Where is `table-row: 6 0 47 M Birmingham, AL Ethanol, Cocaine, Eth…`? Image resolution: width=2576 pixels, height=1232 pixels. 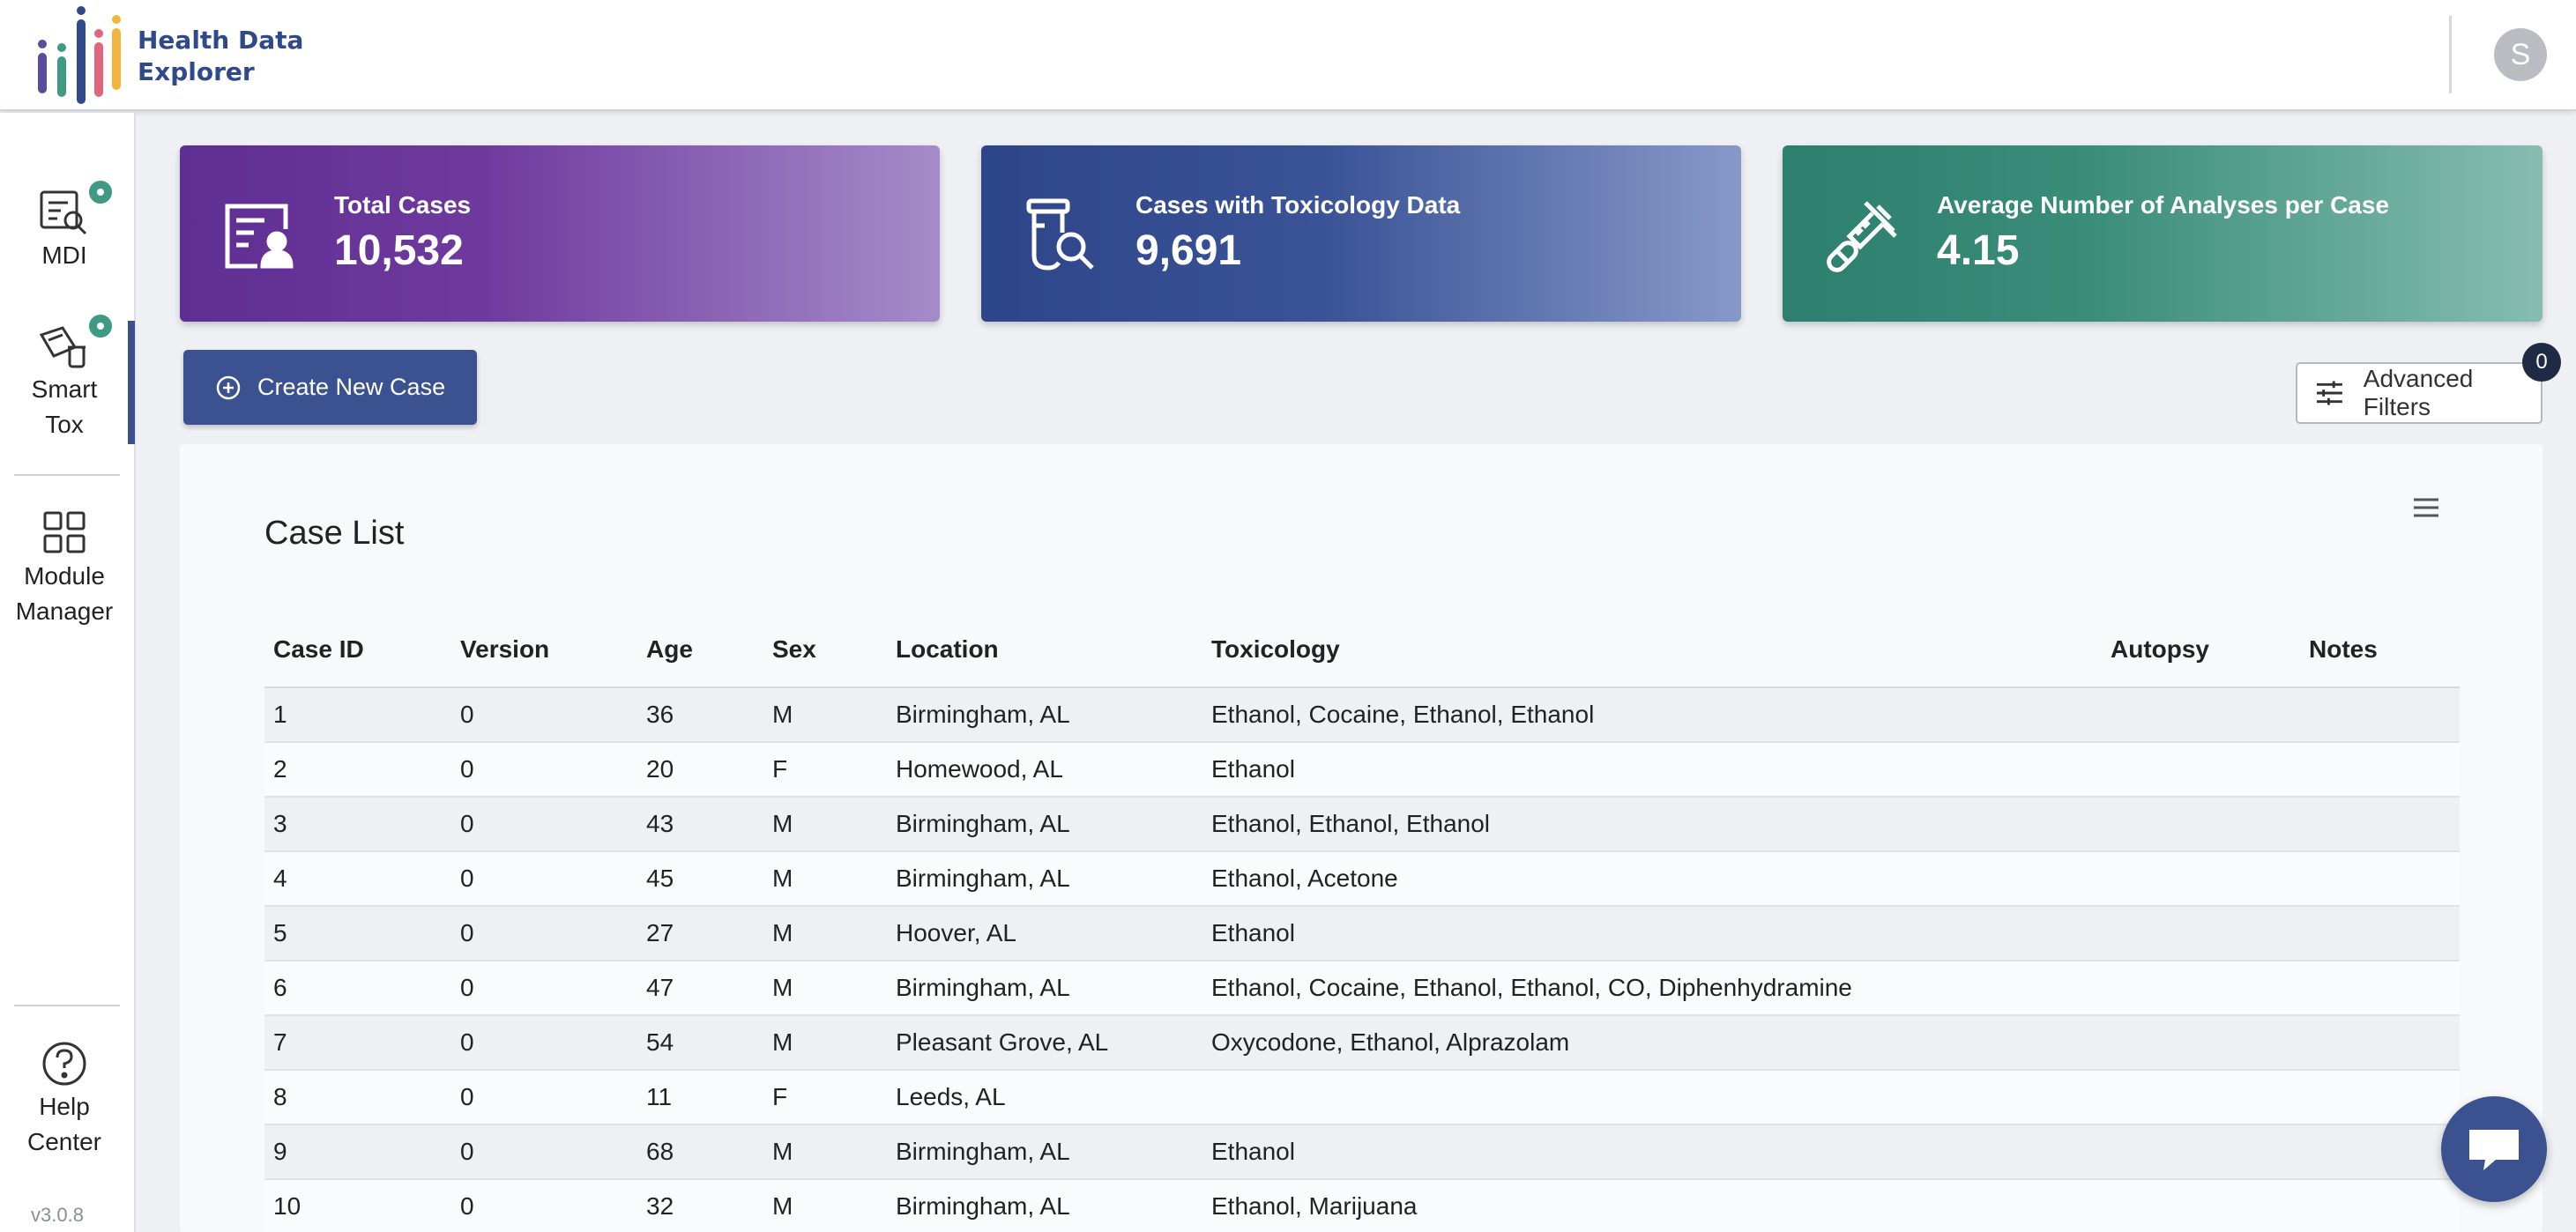
table-row: 6 0 47 M Birmingham, AL Ethanol, Cocaine, Eth… is located at coordinates (1362, 989).